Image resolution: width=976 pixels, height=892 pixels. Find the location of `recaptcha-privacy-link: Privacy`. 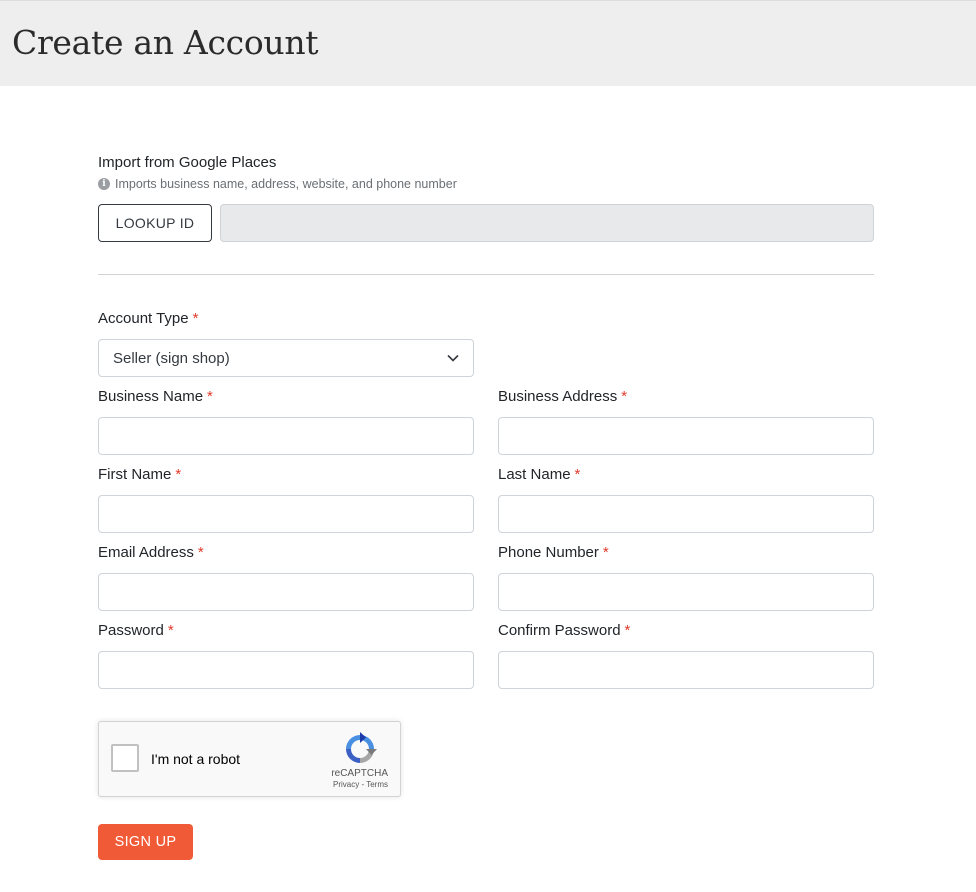

recaptcha-privacy-link: Privacy is located at coordinates (346, 784).